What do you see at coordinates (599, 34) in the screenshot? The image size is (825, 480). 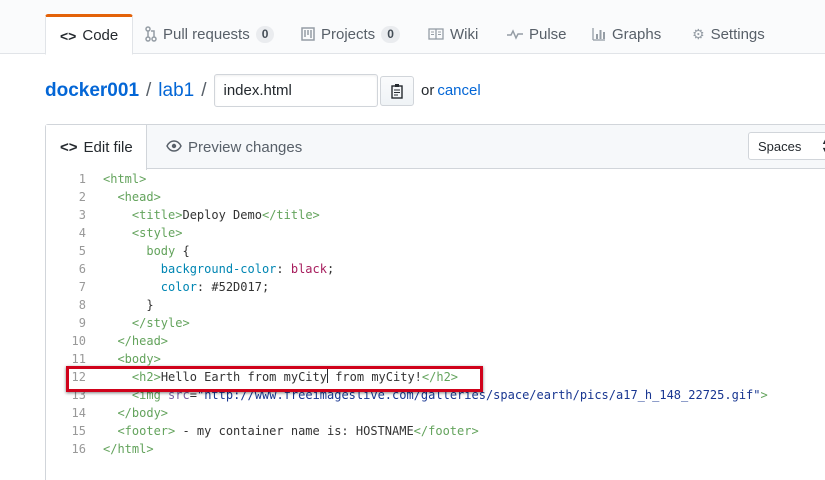 I see `graph-icon` at bounding box center [599, 34].